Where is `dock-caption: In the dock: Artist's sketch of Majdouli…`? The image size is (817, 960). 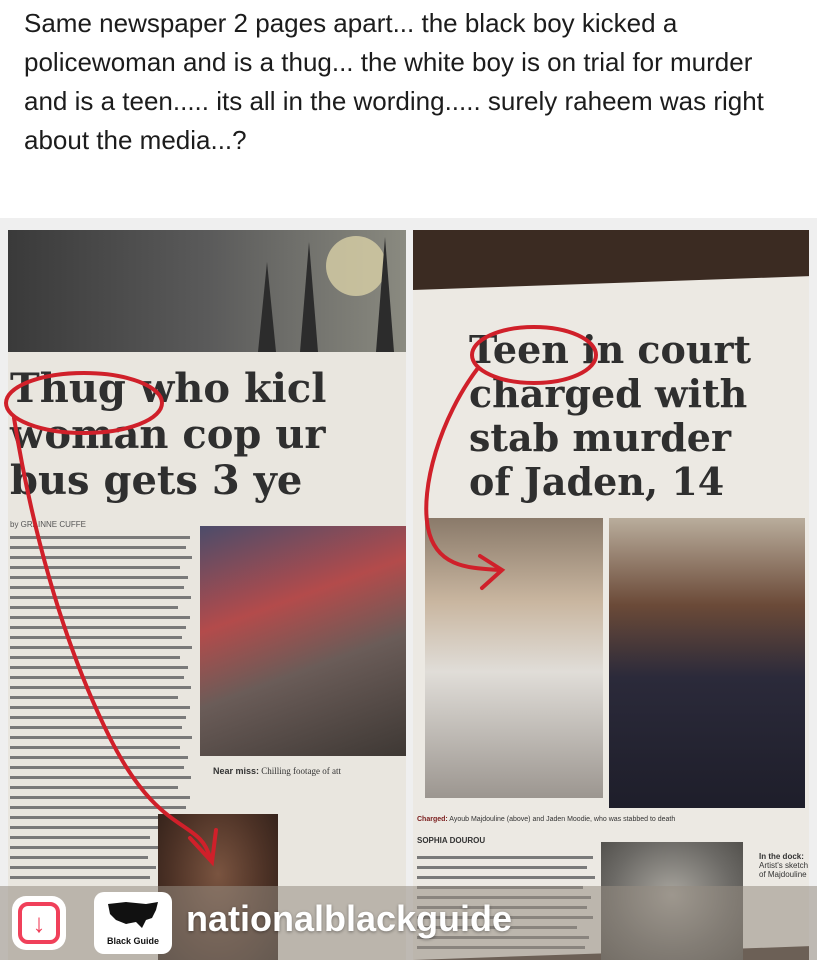
dock-caption: In the dock: Artist's sketch of Majdouli… is located at coordinates (784, 865).